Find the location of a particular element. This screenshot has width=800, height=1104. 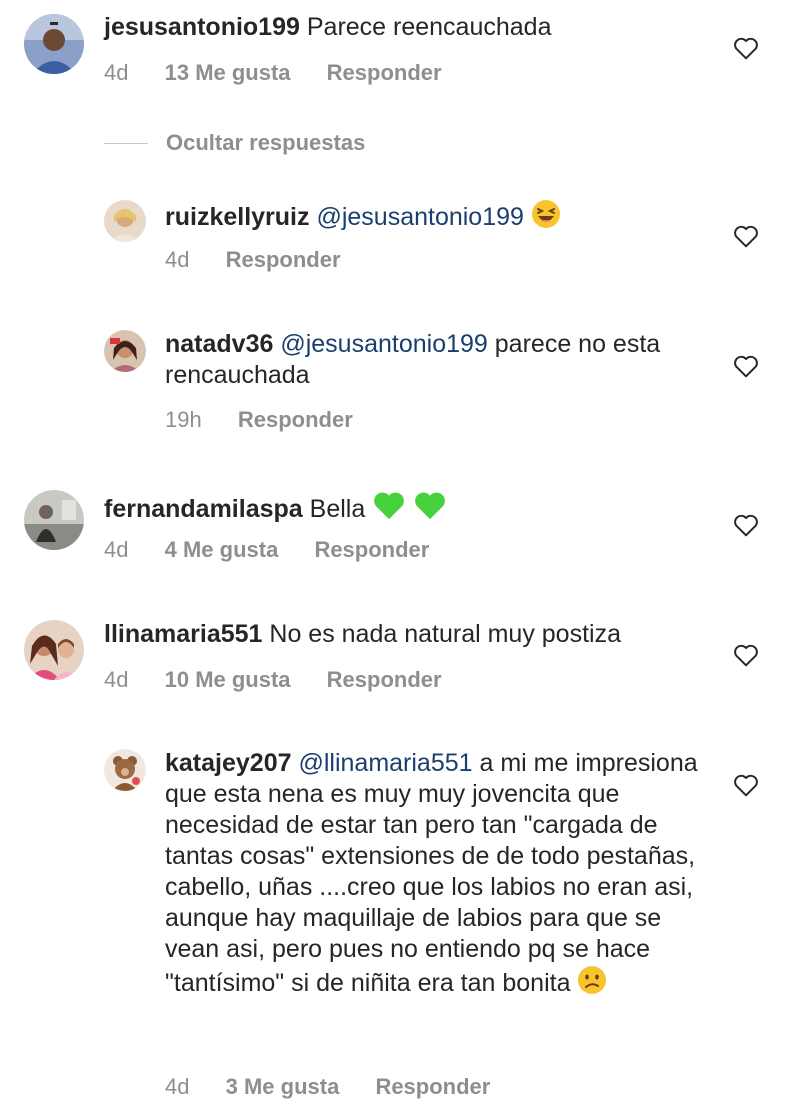

confused-face-icon is located at coordinates (592, 984).